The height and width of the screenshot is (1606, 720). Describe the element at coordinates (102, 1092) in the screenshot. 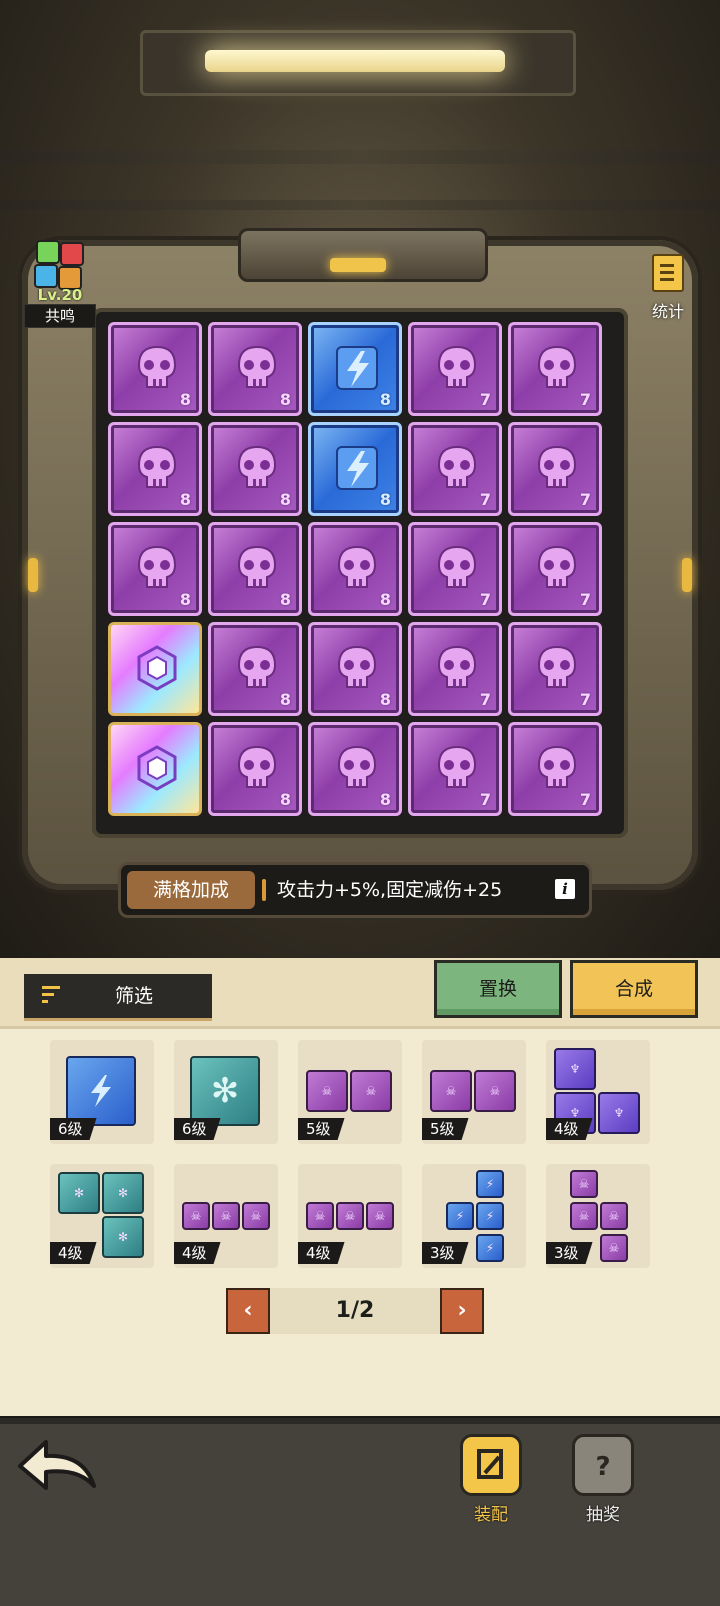

I see `inventory-tile: 6级` at that location.